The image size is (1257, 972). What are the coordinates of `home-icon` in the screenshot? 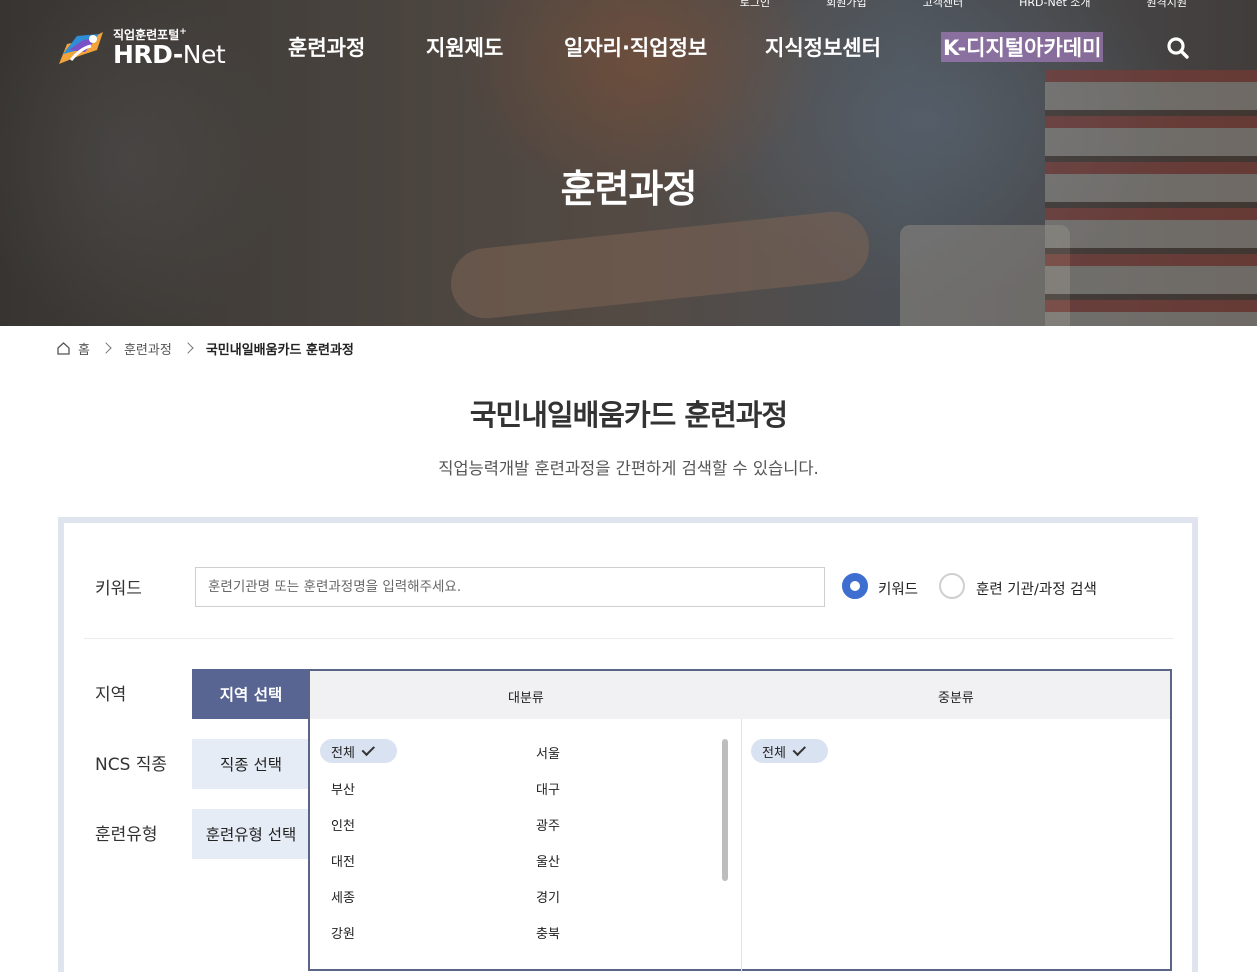 It's located at (63, 348).